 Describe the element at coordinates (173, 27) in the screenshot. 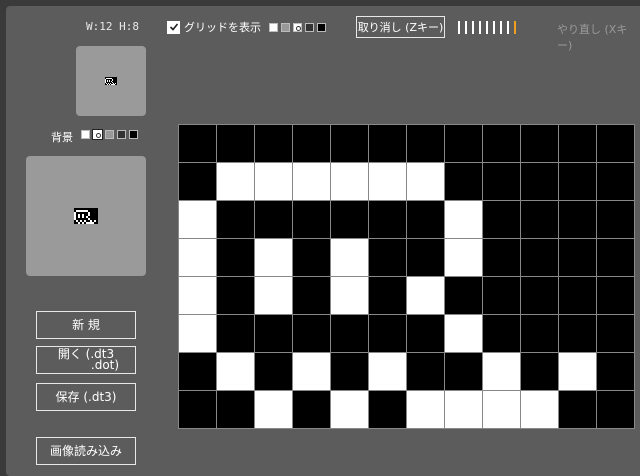

I see `grid-checkbox` at that location.